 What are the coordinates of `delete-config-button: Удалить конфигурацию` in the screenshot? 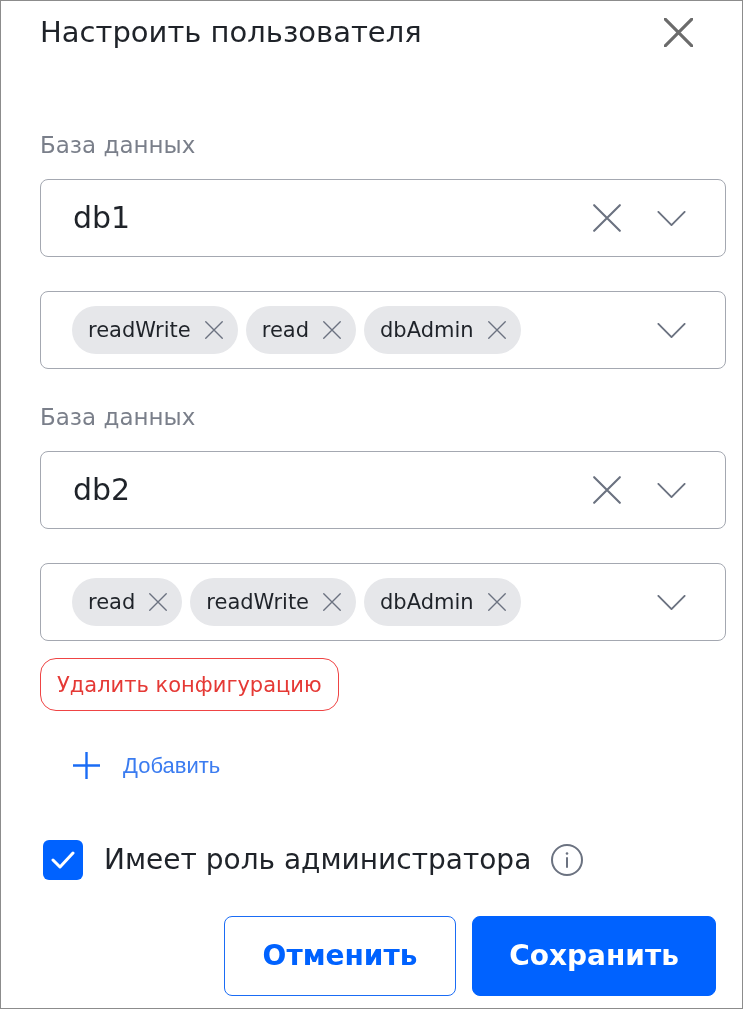 It's located at (189, 684).